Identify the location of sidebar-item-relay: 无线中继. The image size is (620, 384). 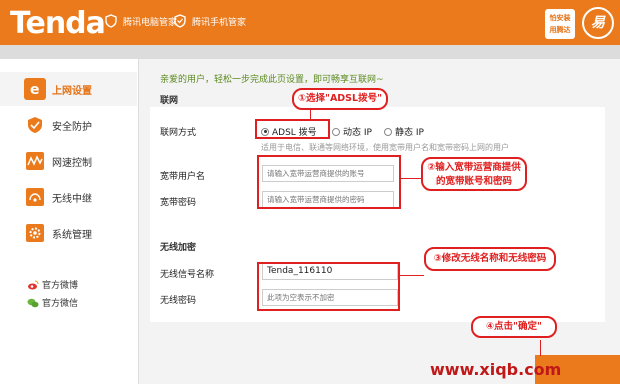
(68, 197).